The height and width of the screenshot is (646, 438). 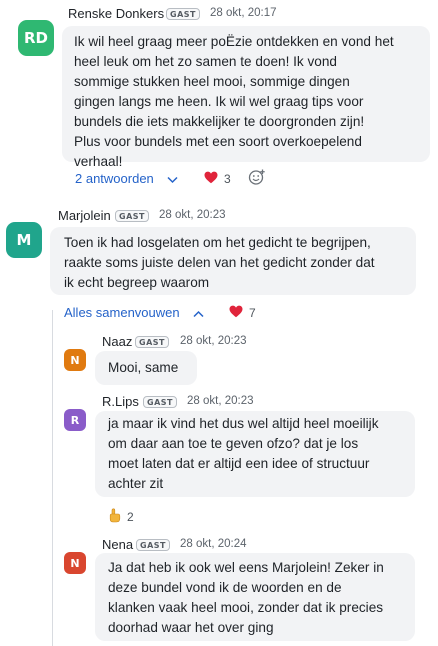 I want to click on reaction-count: 3, so click(x=227, y=179).